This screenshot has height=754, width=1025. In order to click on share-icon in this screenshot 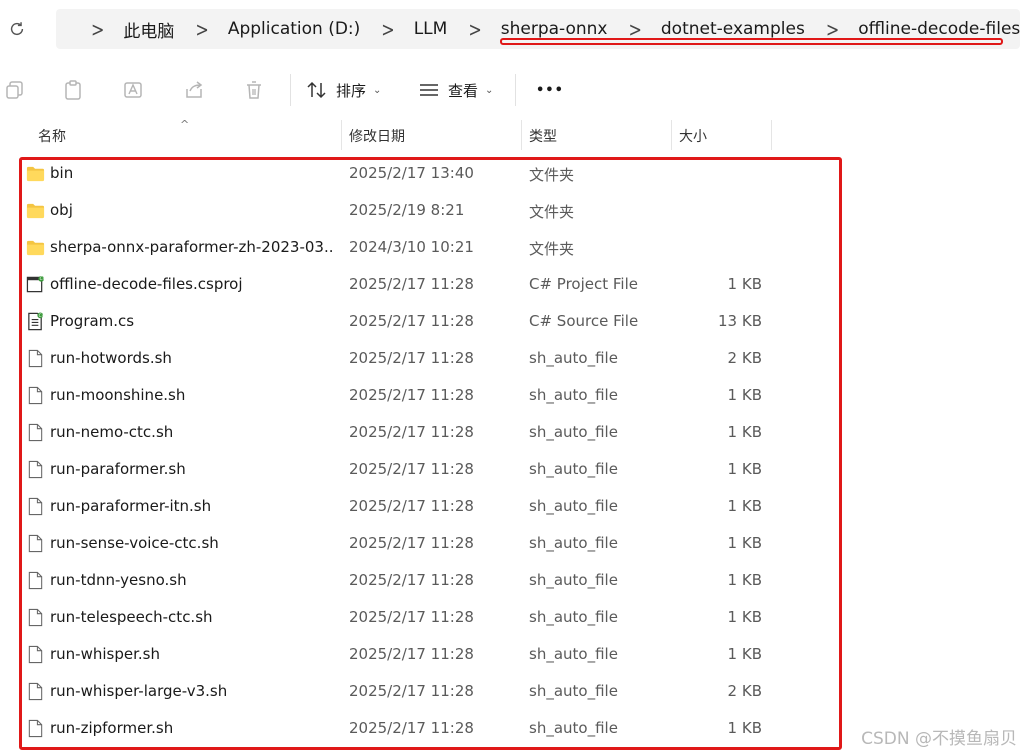, I will do `click(194, 90)`.